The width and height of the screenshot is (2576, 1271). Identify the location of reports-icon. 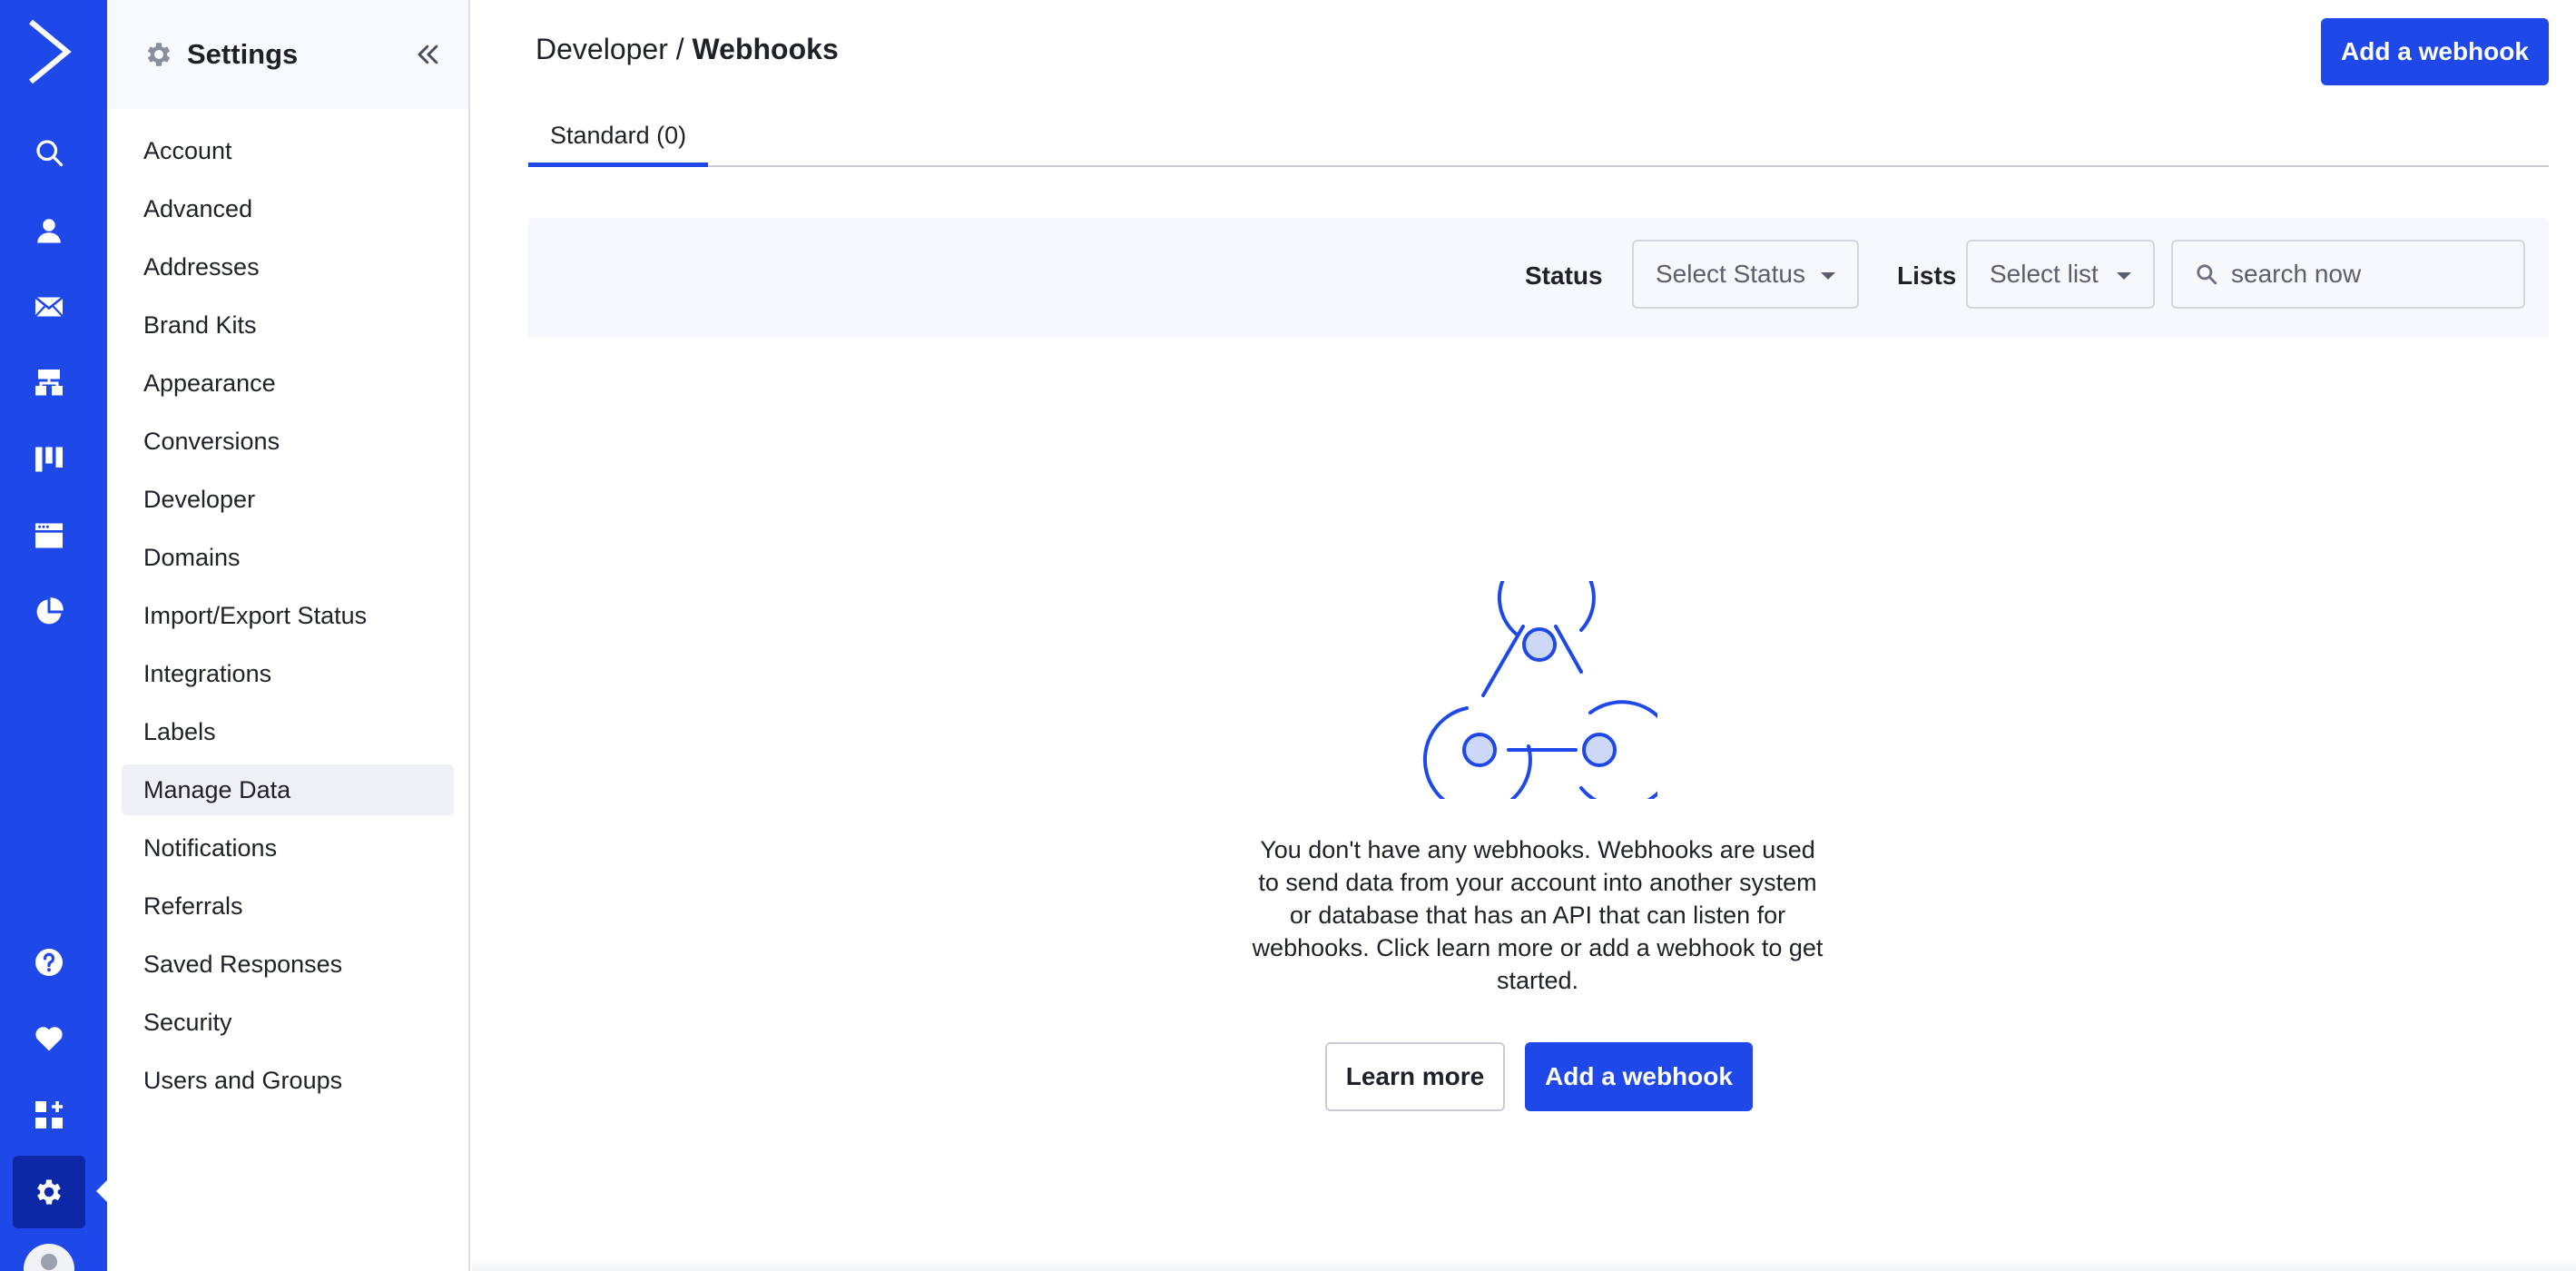
(49, 611).